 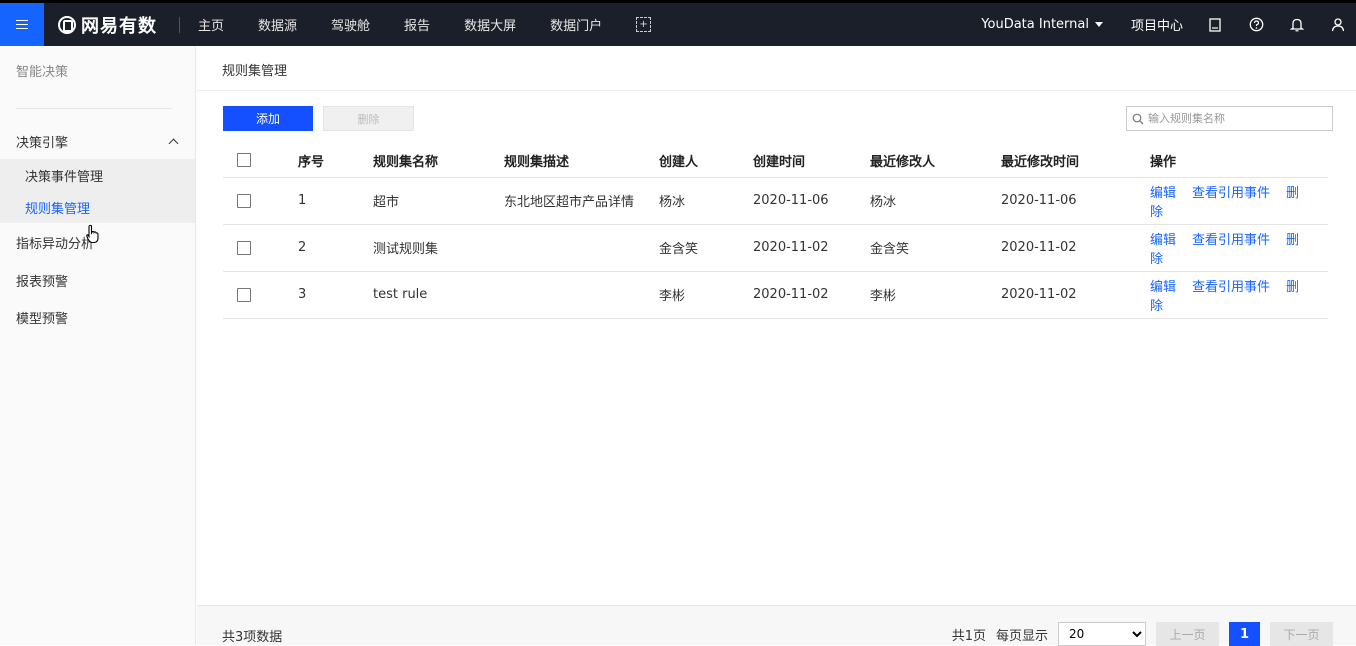 What do you see at coordinates (1297, 25) in the screenshot?
I see `bell-icon` at bounding box center [1297, 25].